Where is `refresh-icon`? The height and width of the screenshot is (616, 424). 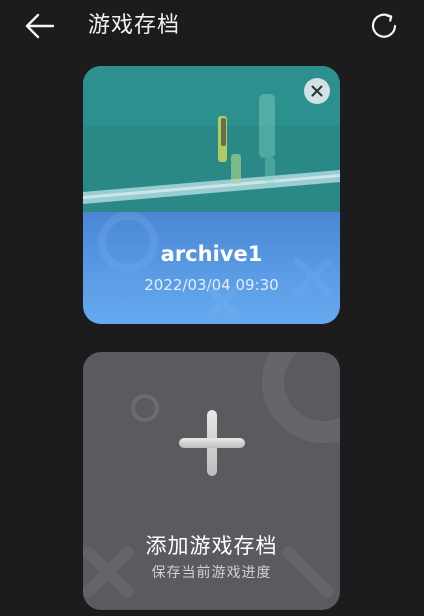
refresh-icon is located at coordinates (384, 25).